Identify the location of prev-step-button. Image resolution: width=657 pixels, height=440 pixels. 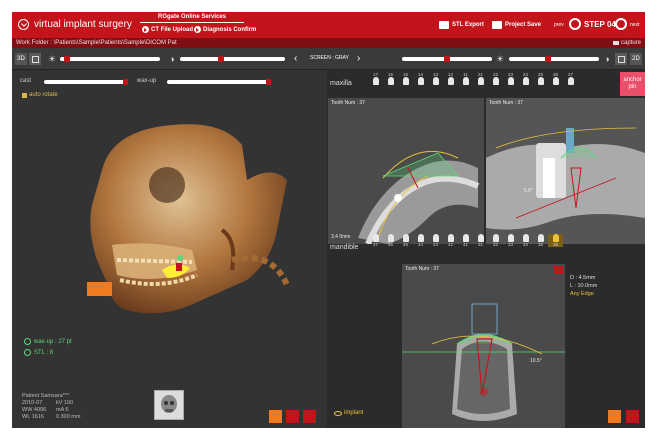
(575, 24).